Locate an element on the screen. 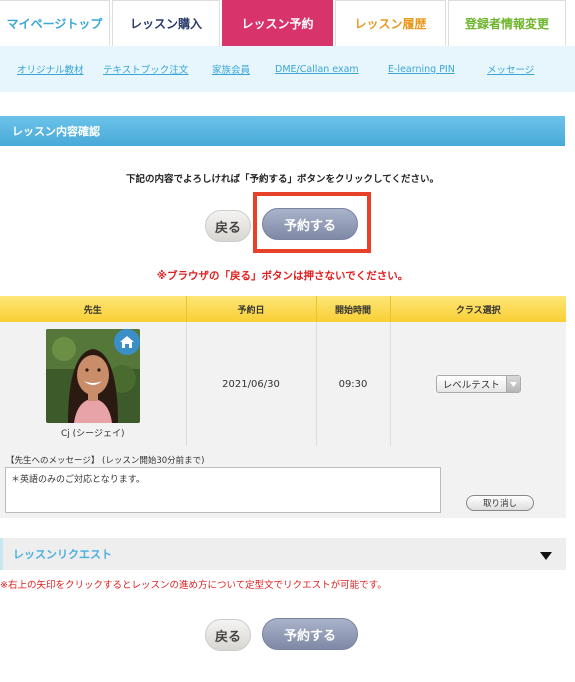 This screenshot has height=682, width=575. class-select: レベルテスト is located at coordinates (478, 384).